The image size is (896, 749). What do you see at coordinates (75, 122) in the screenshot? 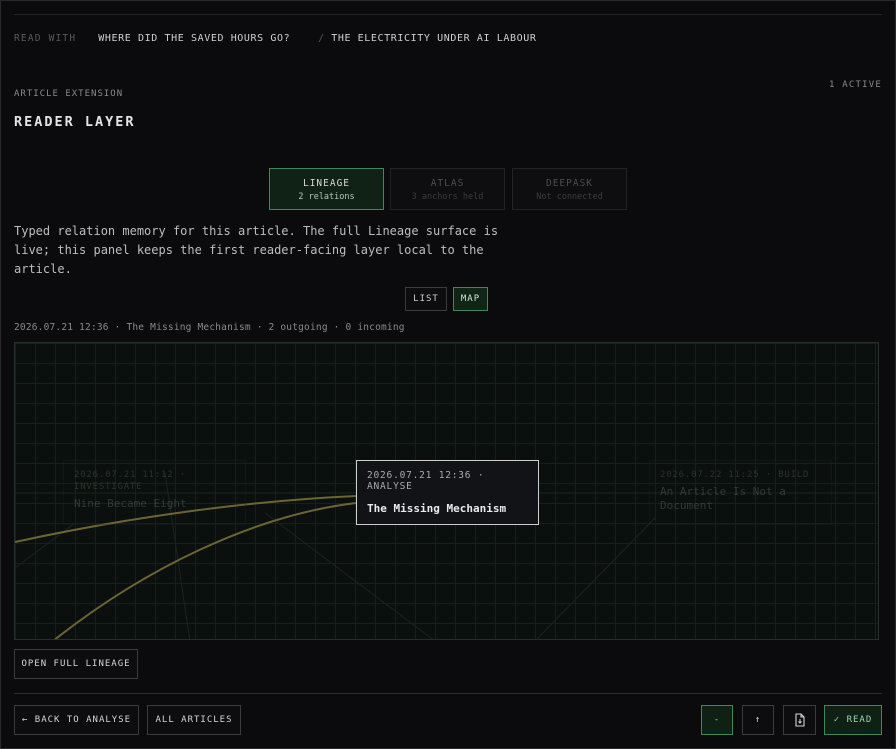
I see `panel-title: READER LAYER` at bounding box center [75, 122].